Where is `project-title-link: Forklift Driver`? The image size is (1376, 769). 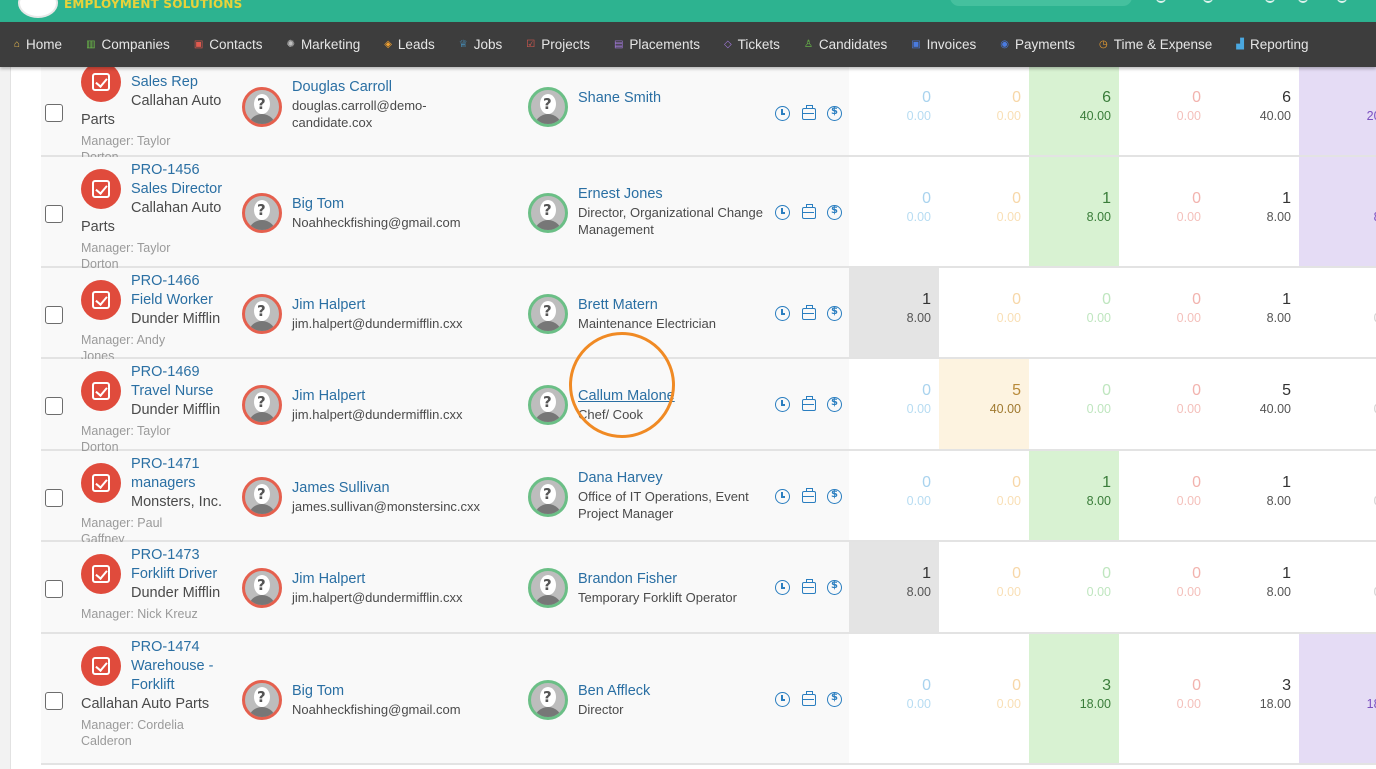 project-title-link: Forklift Driver is located at coordinates (156, 574).